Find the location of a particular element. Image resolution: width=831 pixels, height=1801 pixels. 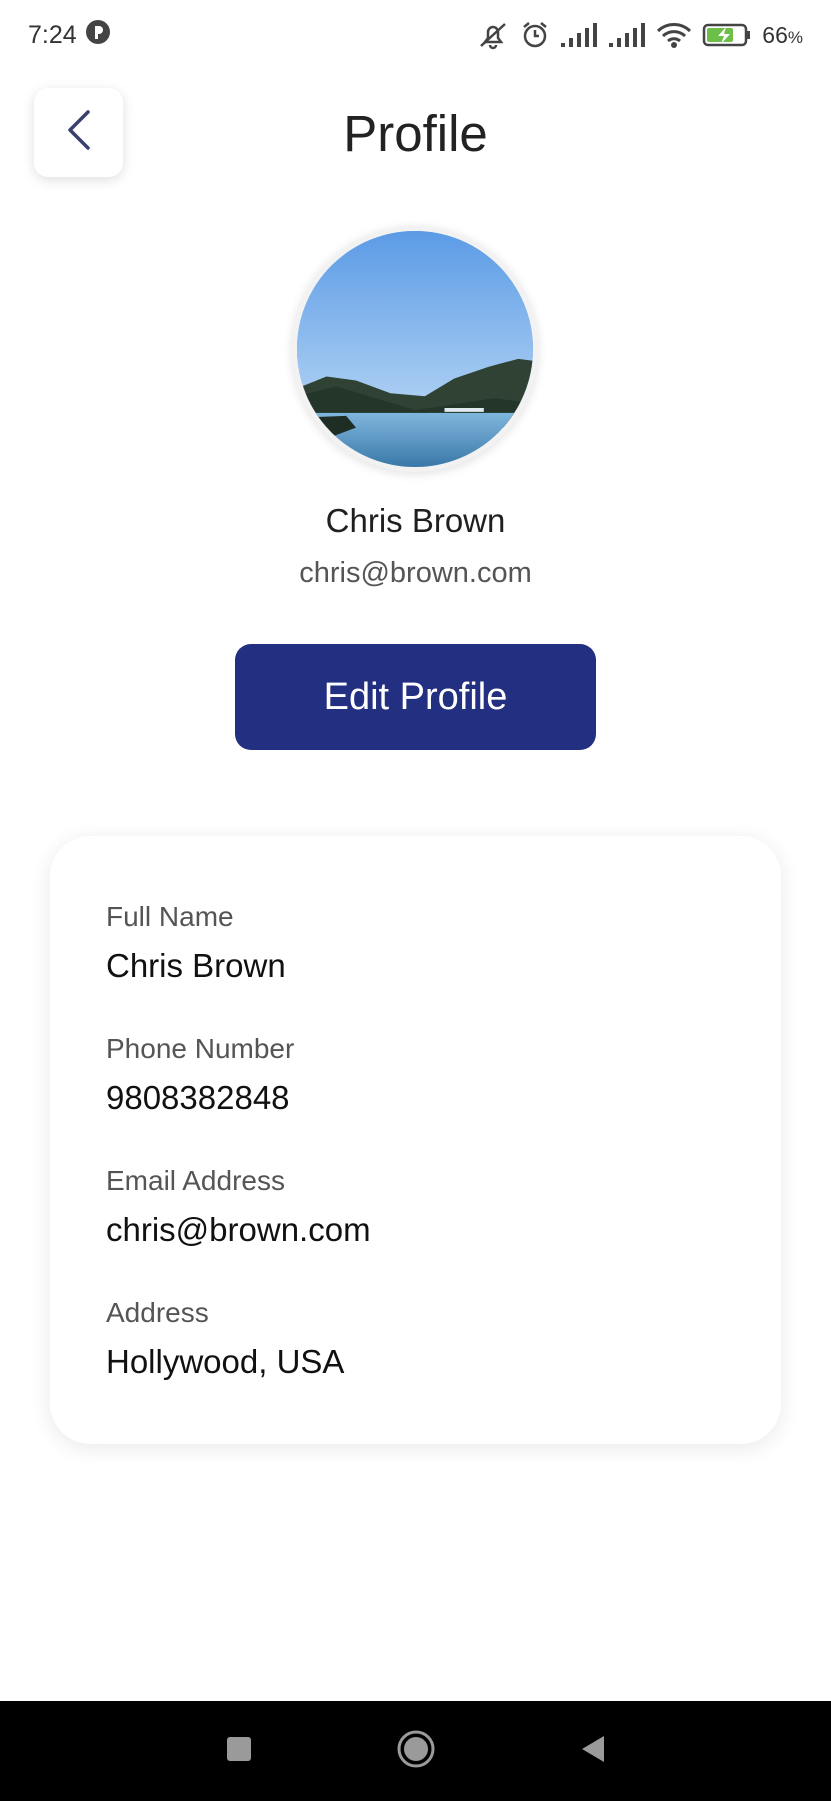

system-nav-bar is located at coordinates (415, 1751).